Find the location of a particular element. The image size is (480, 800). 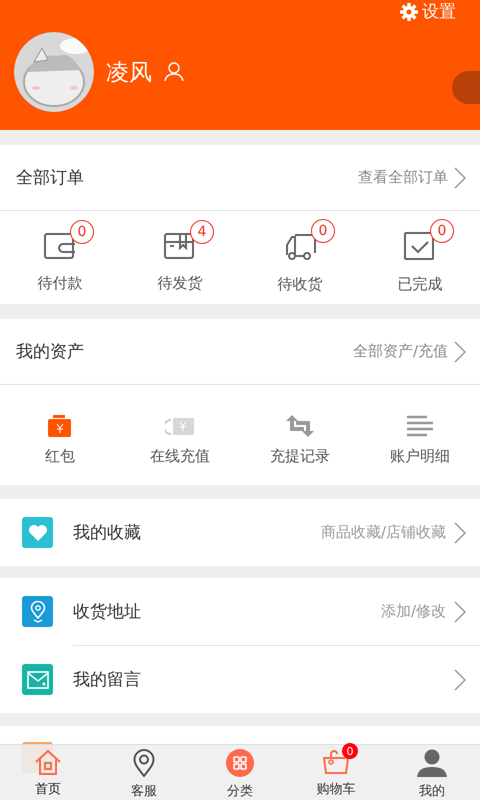

asset-button: 在线充值 is located at coordinates (180, 435).